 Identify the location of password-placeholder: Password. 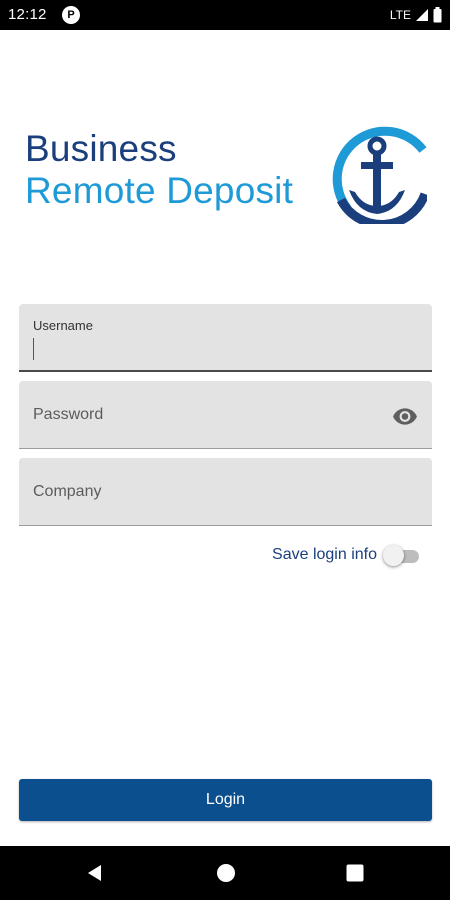
(68, 414).